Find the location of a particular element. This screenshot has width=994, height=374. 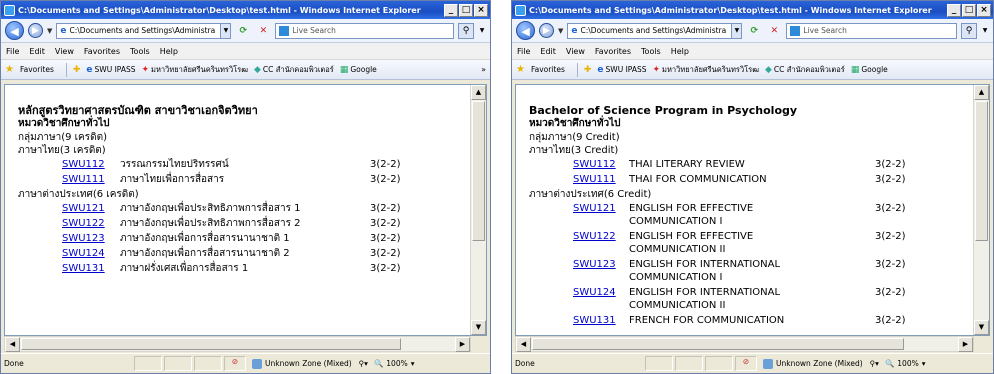

status-panel is located at coordinates (178, 363).